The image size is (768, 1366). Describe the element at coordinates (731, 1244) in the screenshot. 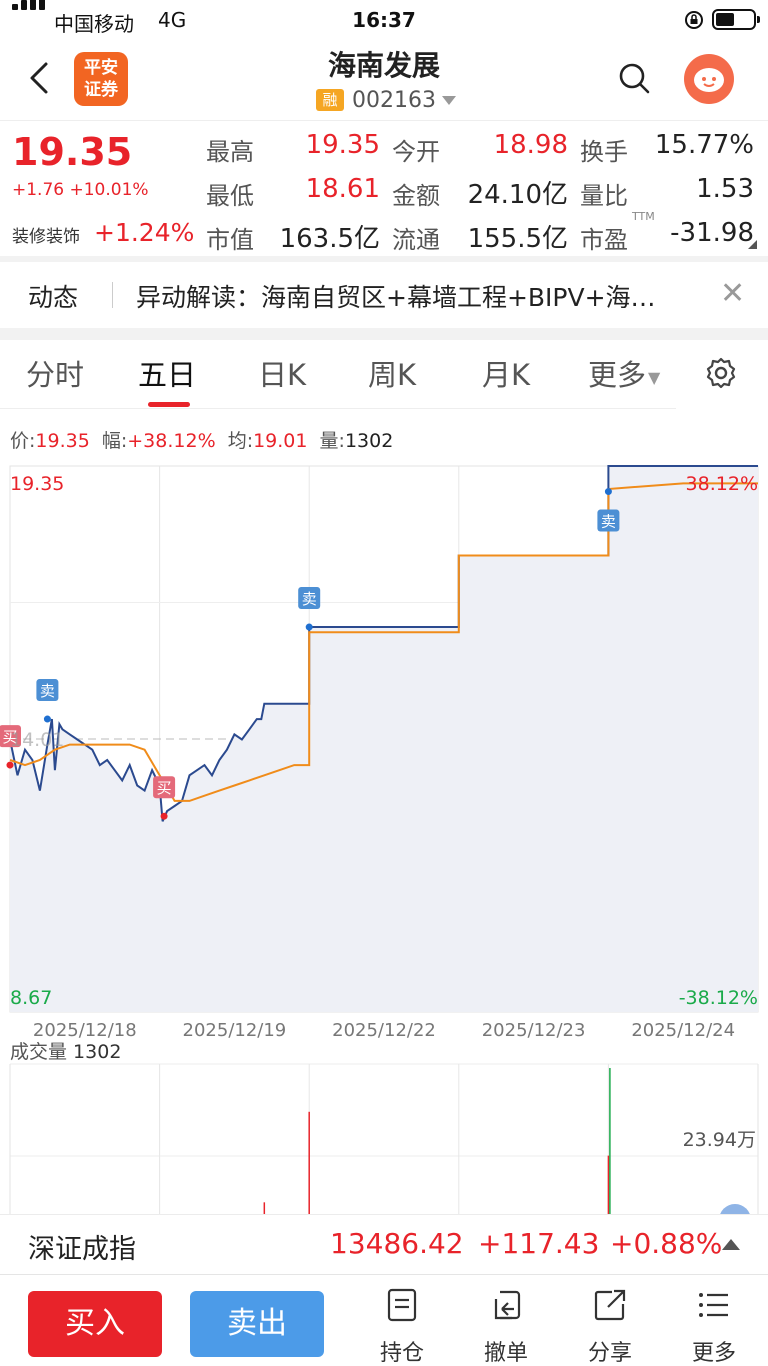

I see `expand-up-icon` at that location.